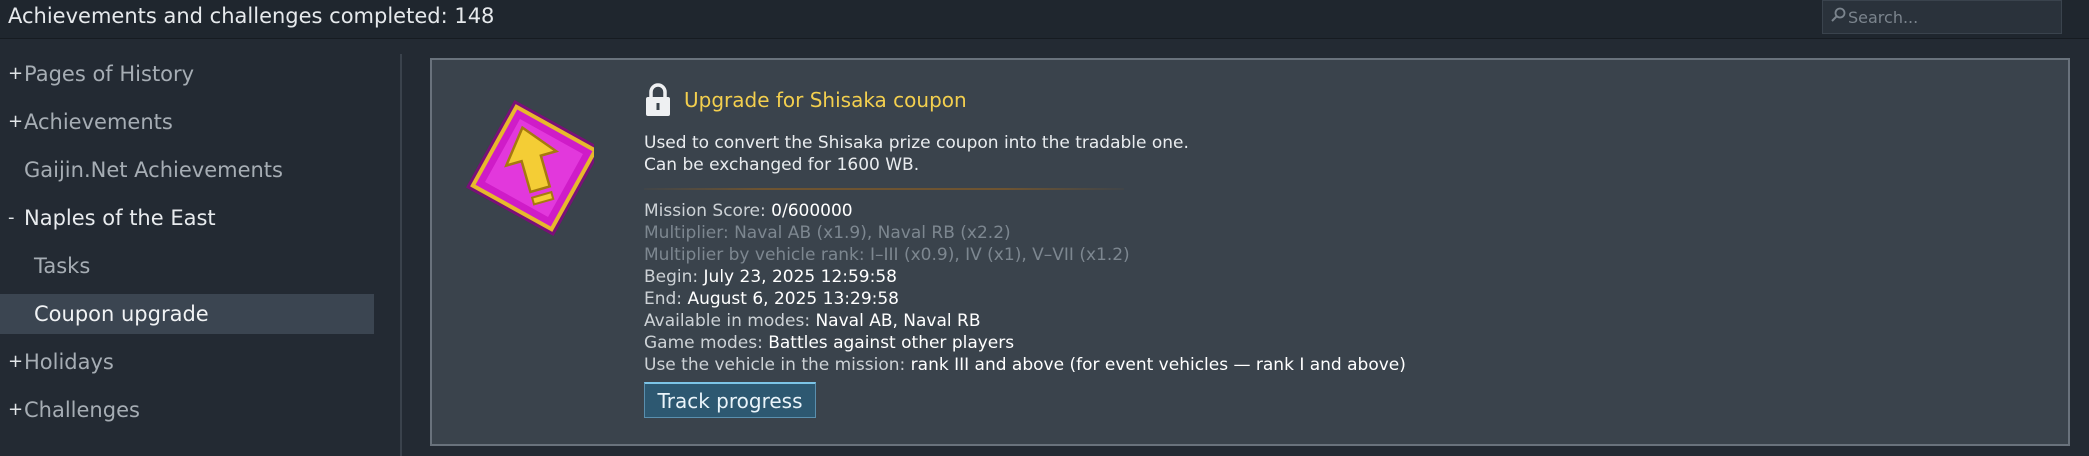  What do you see at coordinates (401, 255) in the screenshot?
I see `sidebar-divider` at bounding box center [401, 255].